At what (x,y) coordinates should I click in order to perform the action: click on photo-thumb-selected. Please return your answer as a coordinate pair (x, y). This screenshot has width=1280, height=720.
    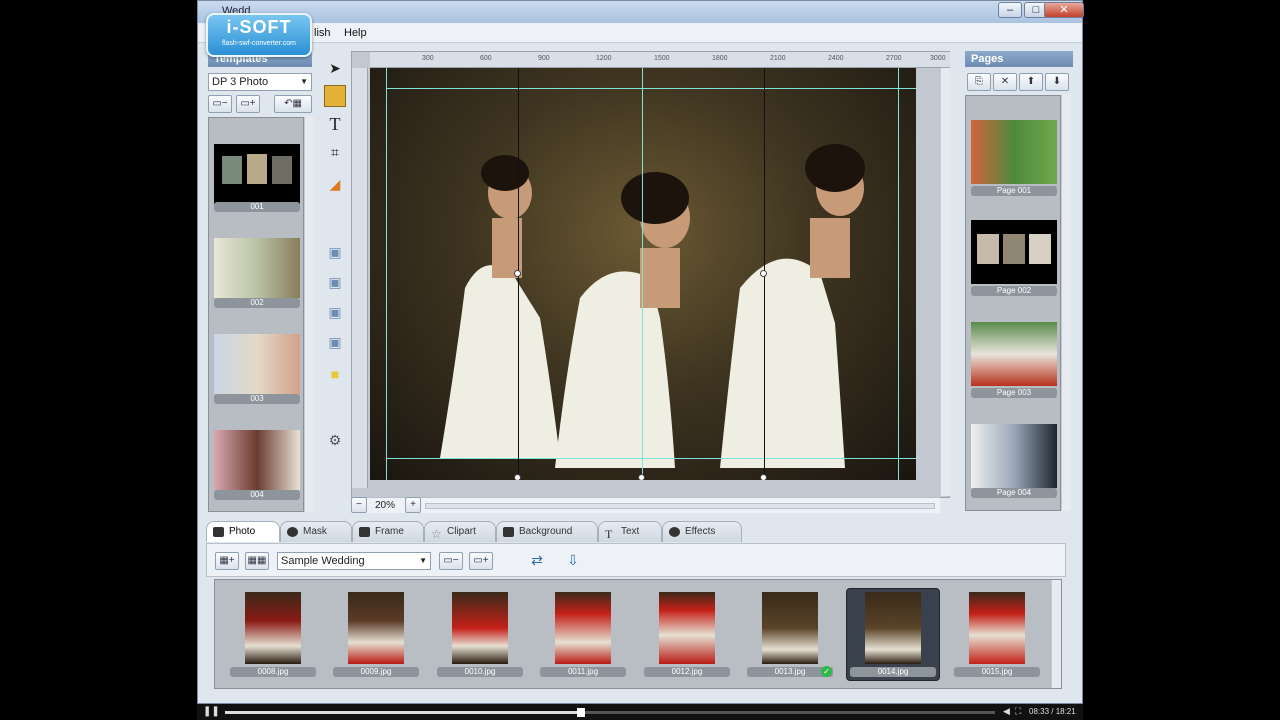
    Looking at the image, I should click on (893, 628).